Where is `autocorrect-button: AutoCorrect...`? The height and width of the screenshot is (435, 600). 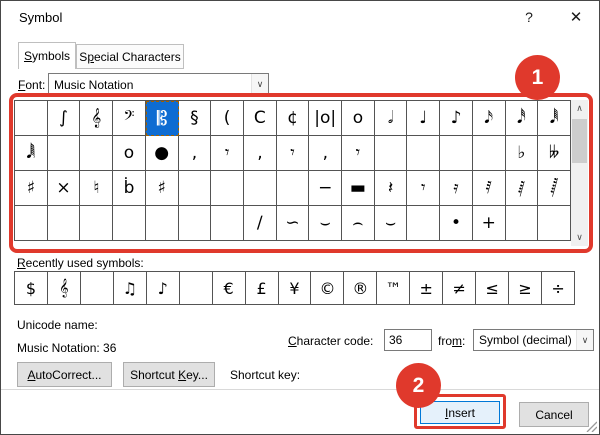
autocorrect-button: AutoCorrect... is located at coordinates (64, 374).